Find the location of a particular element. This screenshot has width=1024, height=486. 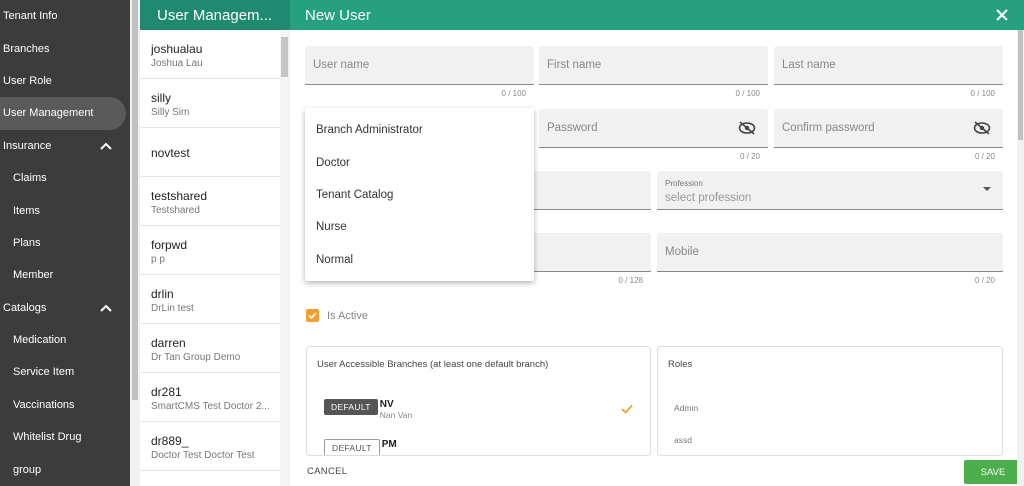

user-list-item: joshualau Joshua Lau is located at coordinates (210, 54).